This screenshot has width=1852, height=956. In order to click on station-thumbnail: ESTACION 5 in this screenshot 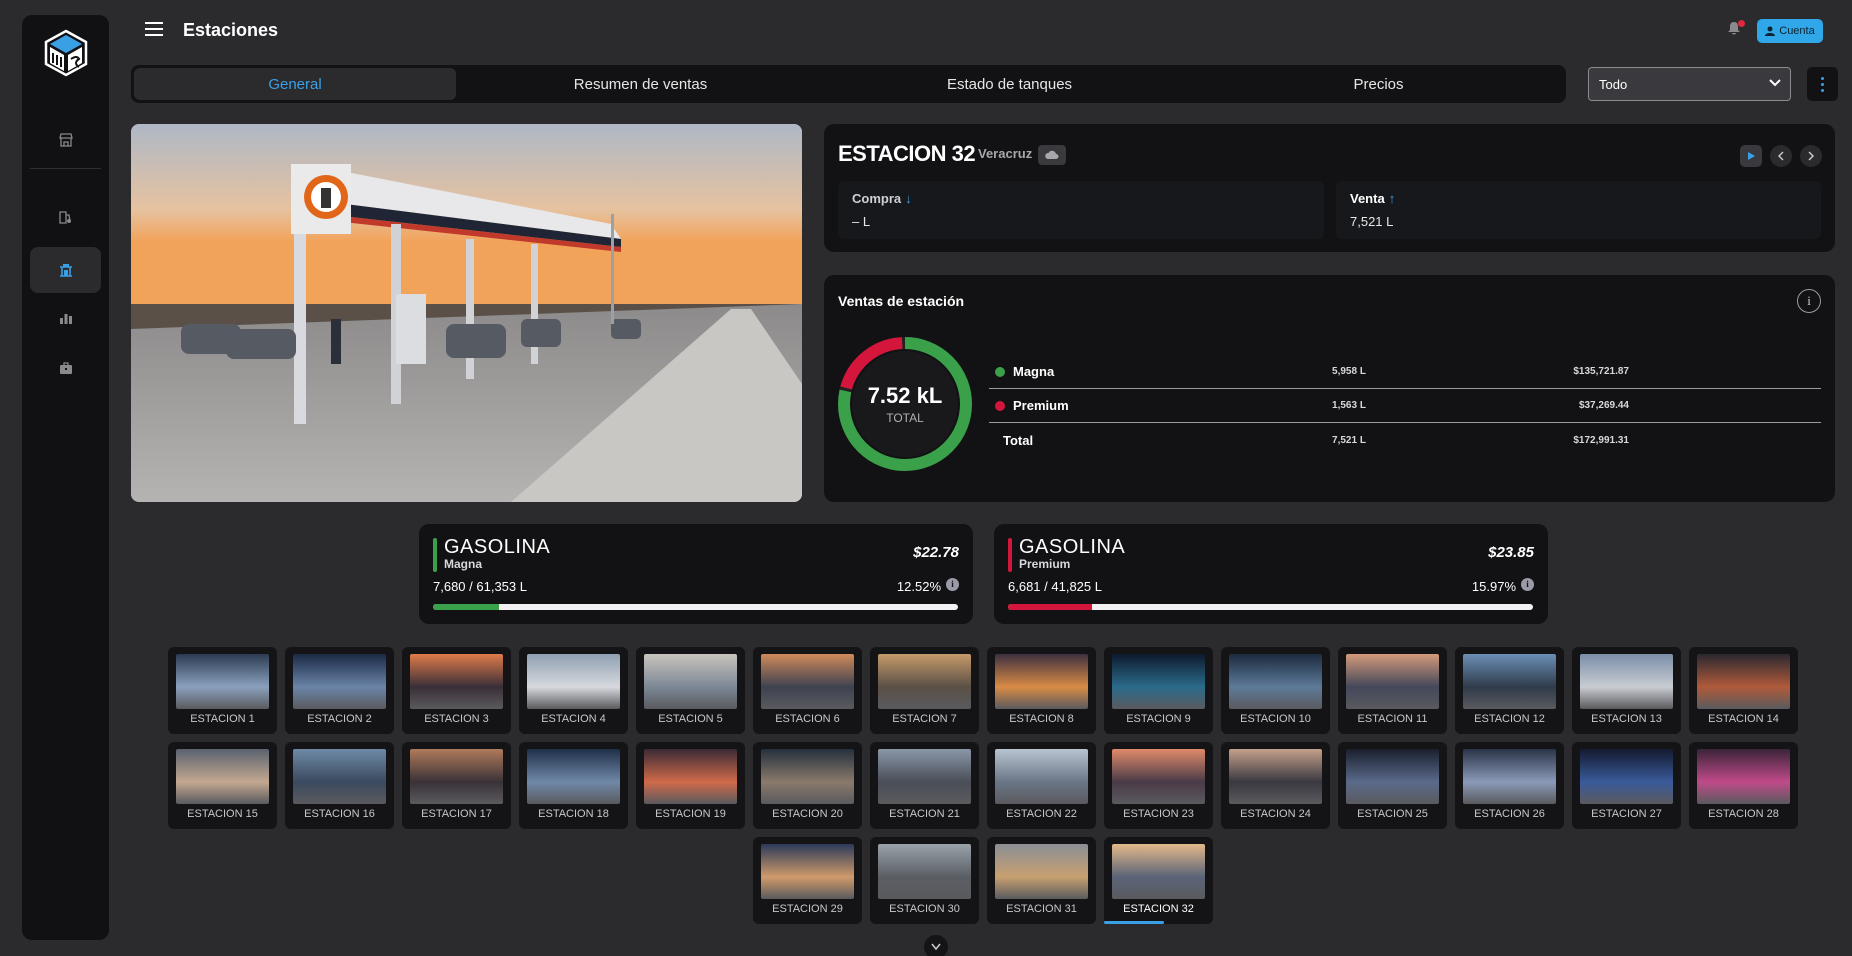, I will do `click(690, 690)`.